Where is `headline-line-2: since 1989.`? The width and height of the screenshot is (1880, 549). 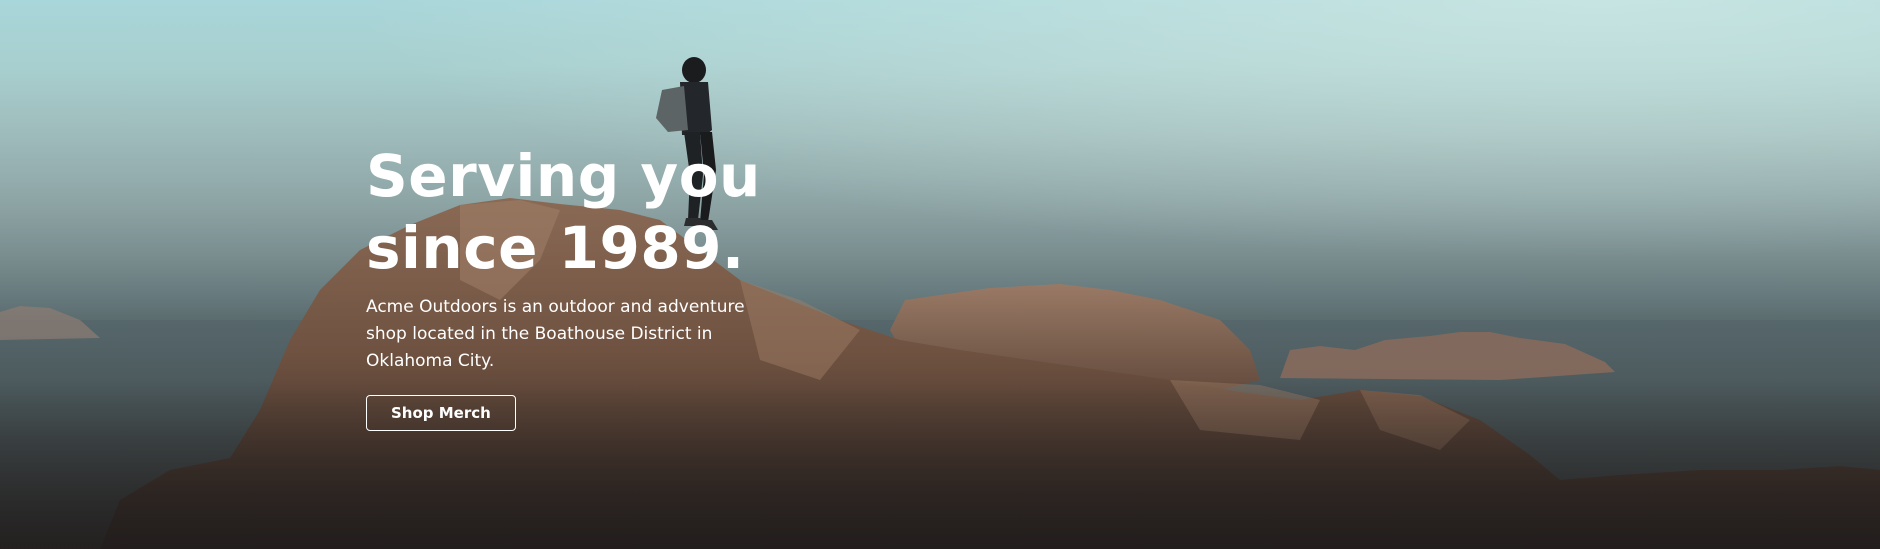 headline-line-2: since 1989. is located at coordinates (555, 248).